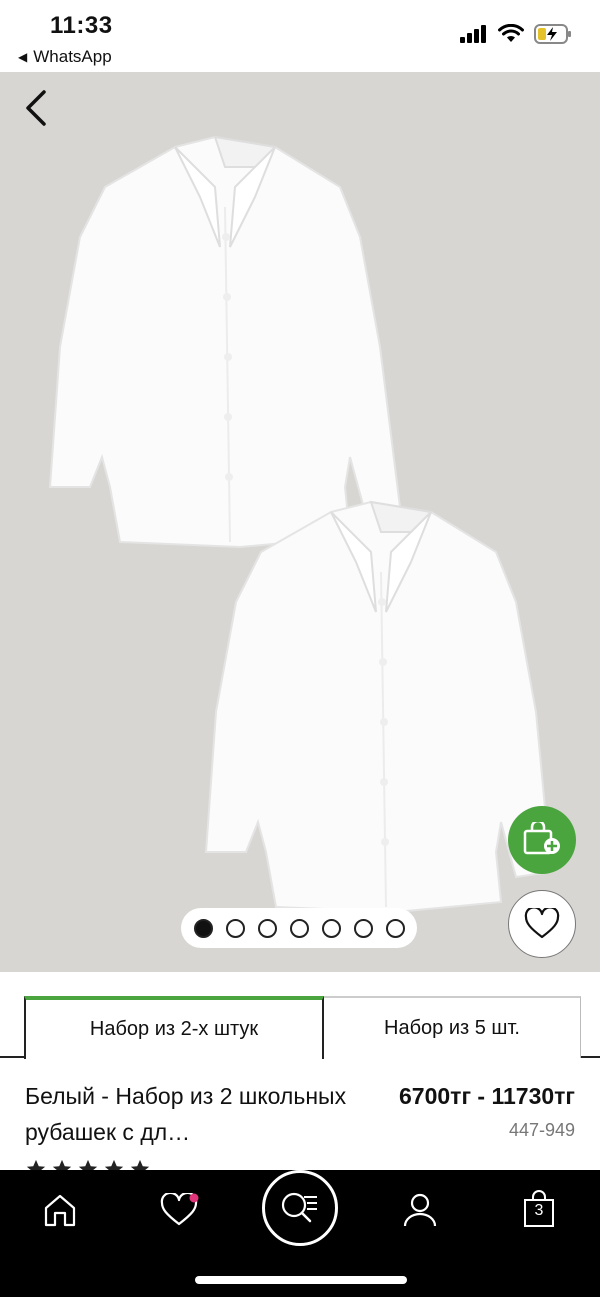 Image resolution: width=600 pixels, height=1297 pixels. I want to click on tab-home, so click(60, 1210).